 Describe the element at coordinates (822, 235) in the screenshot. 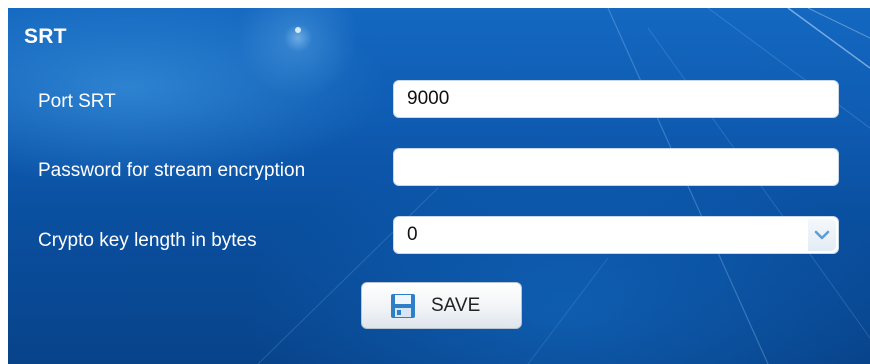

I see `chevron-down-icon` at that location.